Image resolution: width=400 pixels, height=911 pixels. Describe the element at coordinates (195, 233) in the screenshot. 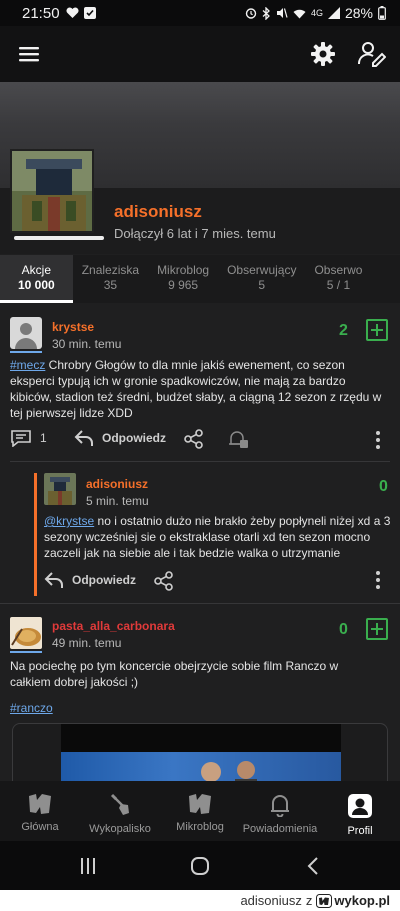

I see `profile-joined: Dołączył 6 lat i 7 mies. temu` at that location.